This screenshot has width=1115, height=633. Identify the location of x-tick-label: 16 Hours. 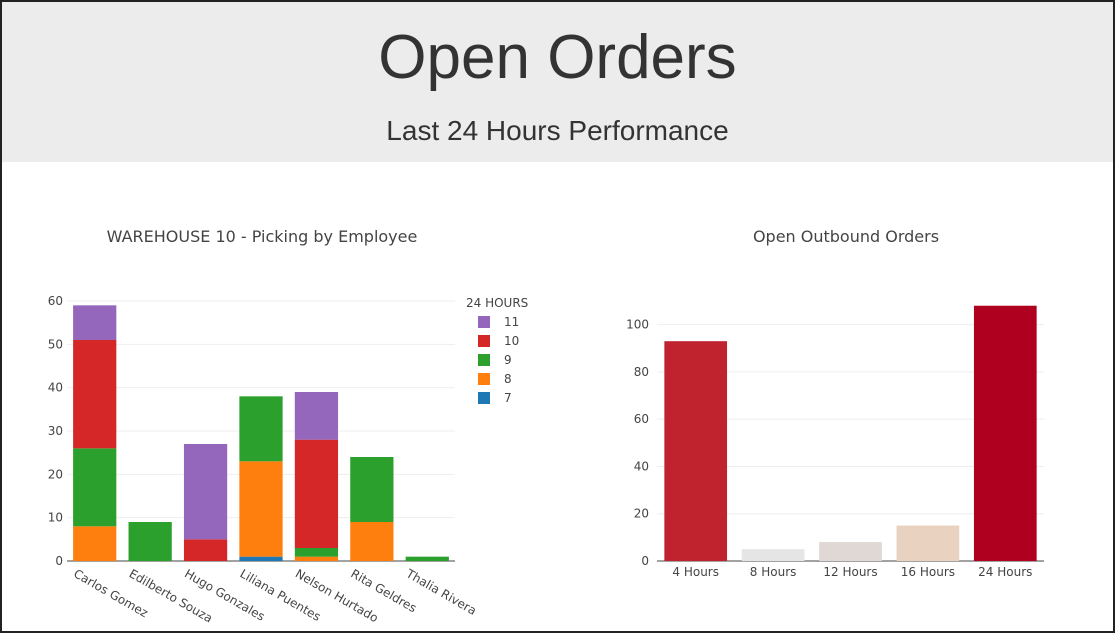
(928, 572).